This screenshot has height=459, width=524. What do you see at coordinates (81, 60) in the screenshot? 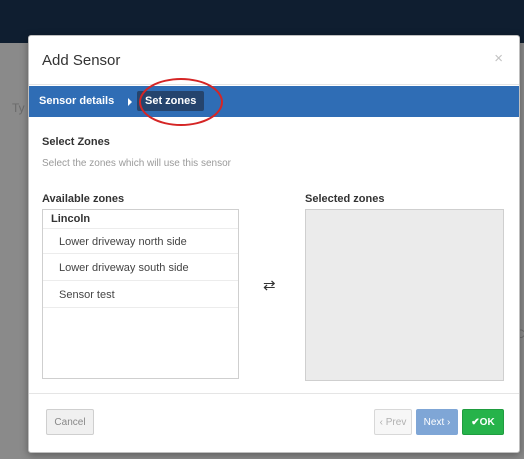
I see `modal-title: Add Sensor` at bounding box center [81, 60].